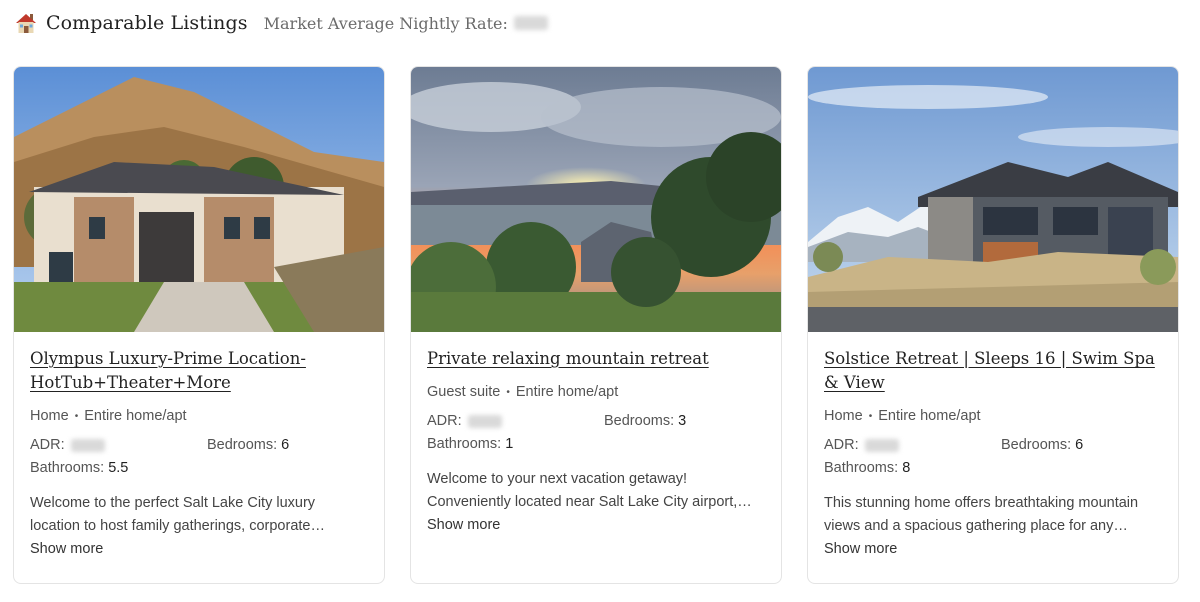  I want to click on listing-stats: ADR: Bedrooms: 6 Bathrooms: 5.5, so click(199, 456).